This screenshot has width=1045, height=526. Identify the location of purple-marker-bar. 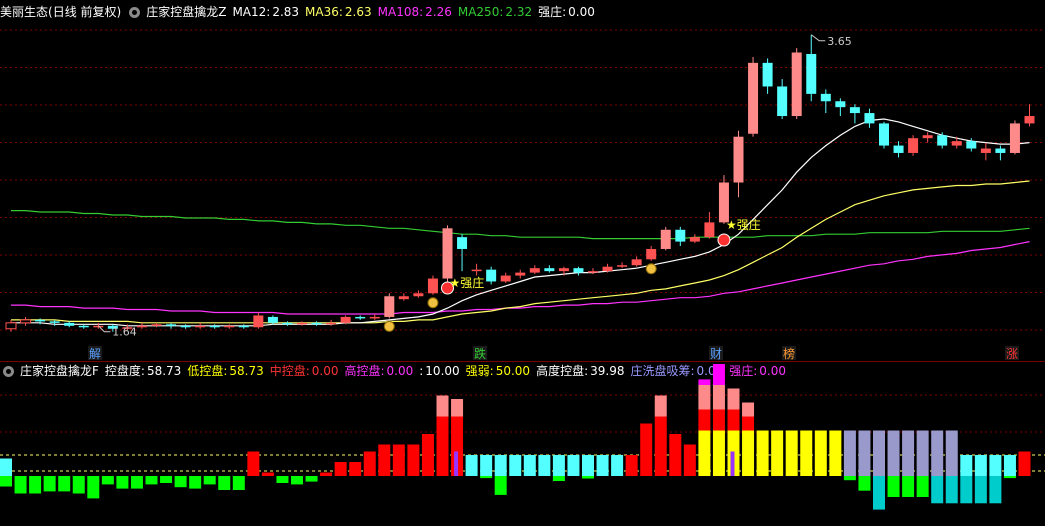
(732, 463).